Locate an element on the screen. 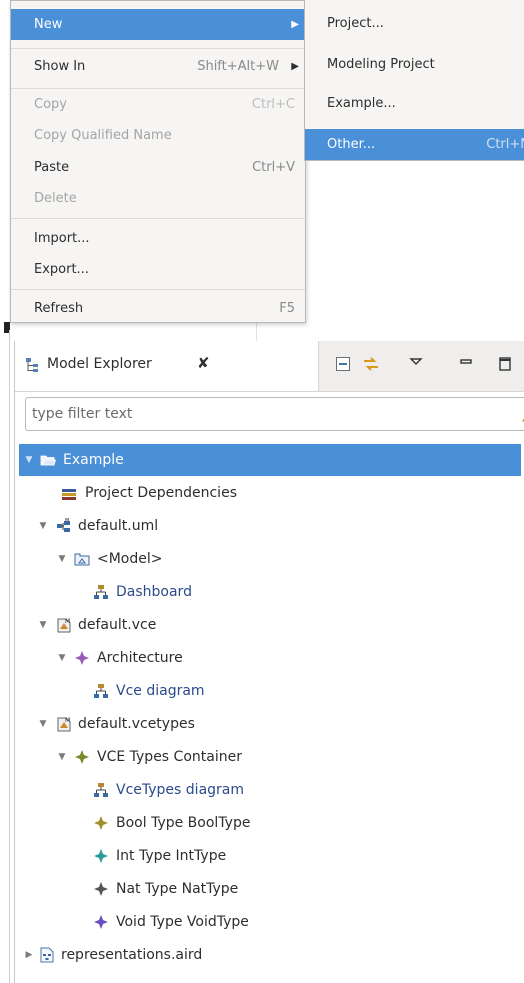 The width and height of the screenshot is (524, 983). tree-row-label: Example is located at coordinates (93, 460).